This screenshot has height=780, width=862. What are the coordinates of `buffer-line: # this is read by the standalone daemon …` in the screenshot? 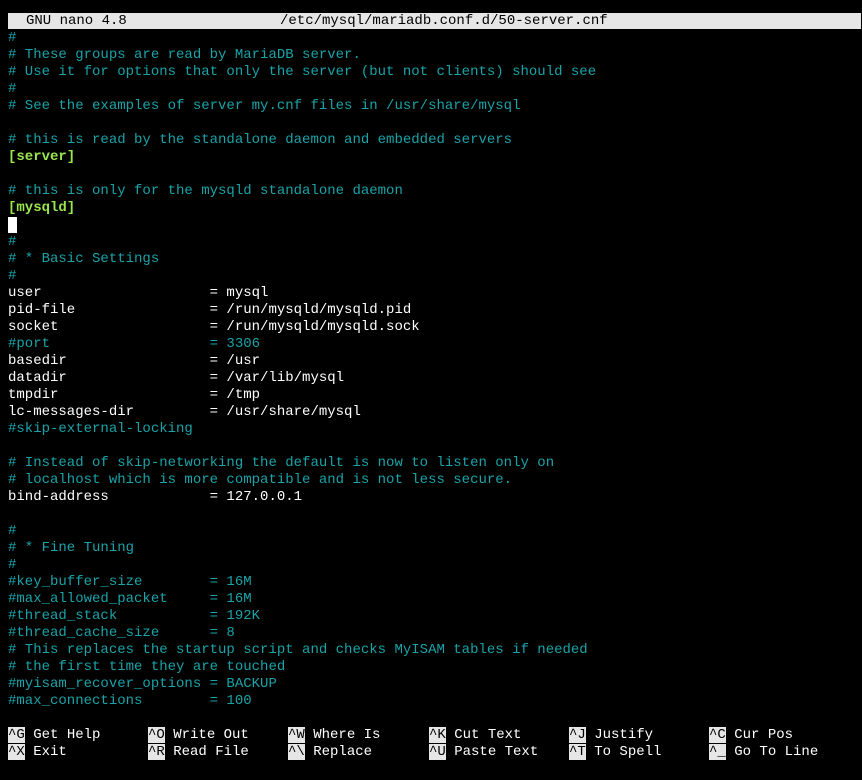 It's located at (433, 140).